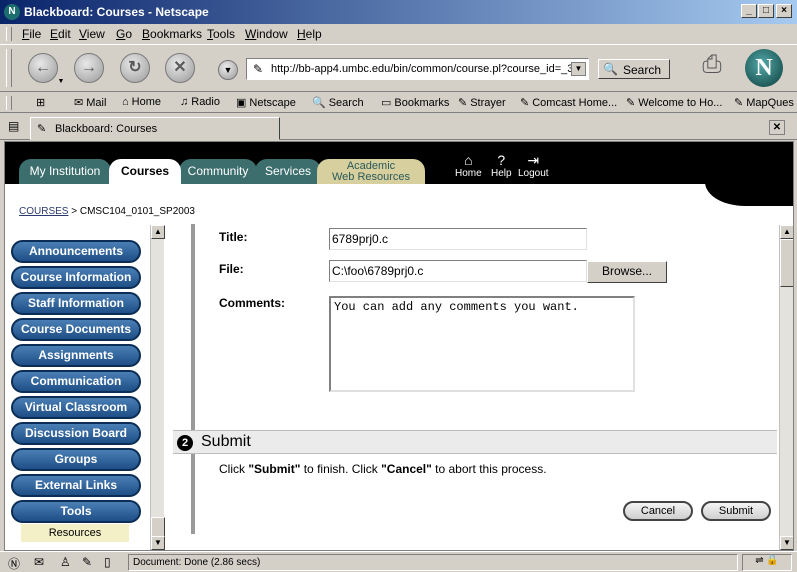 Image resolution: width=797 pixels, height=572 pixels. Describe the element at coordinates (155, 128) in the screenshot. I see `tab-blackboard-courses: ✎ Blackboard: Courses` at that location.